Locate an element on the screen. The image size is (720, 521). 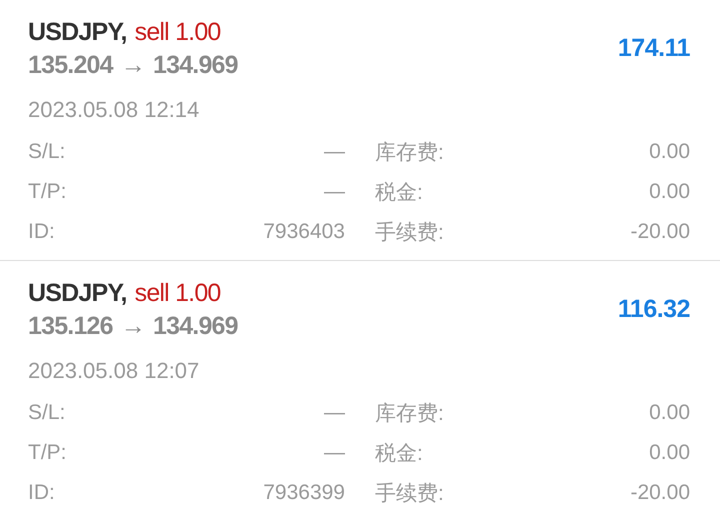
profit: 174.11 is located at coordinates (654, 48).